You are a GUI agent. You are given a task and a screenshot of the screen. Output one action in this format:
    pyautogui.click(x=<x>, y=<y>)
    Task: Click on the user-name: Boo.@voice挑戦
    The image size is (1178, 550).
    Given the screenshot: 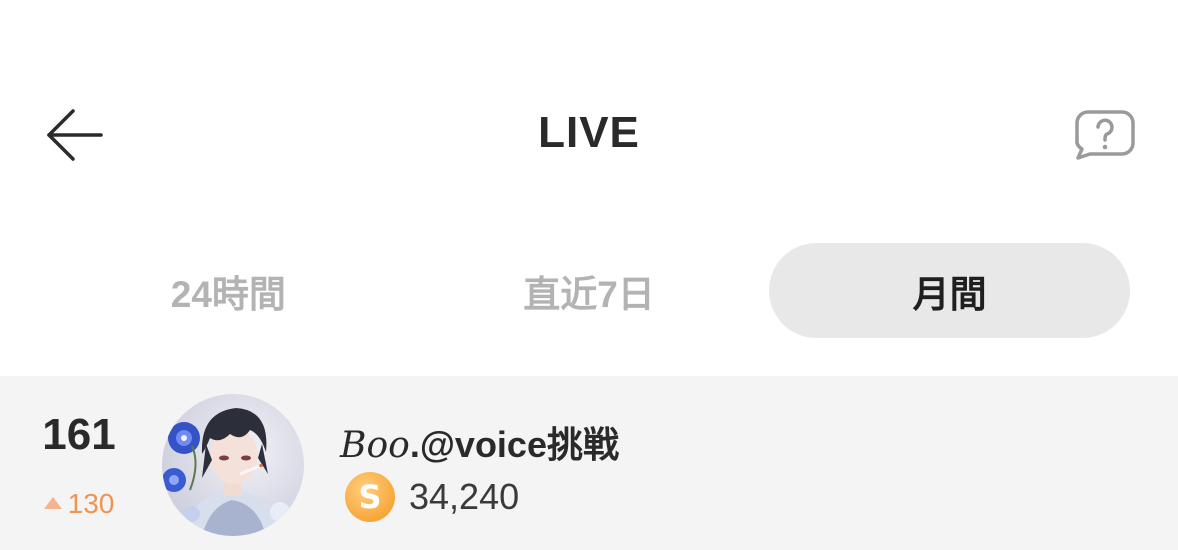 What is the action you would take?
    pyautogui.click(x=479, y=442)
    